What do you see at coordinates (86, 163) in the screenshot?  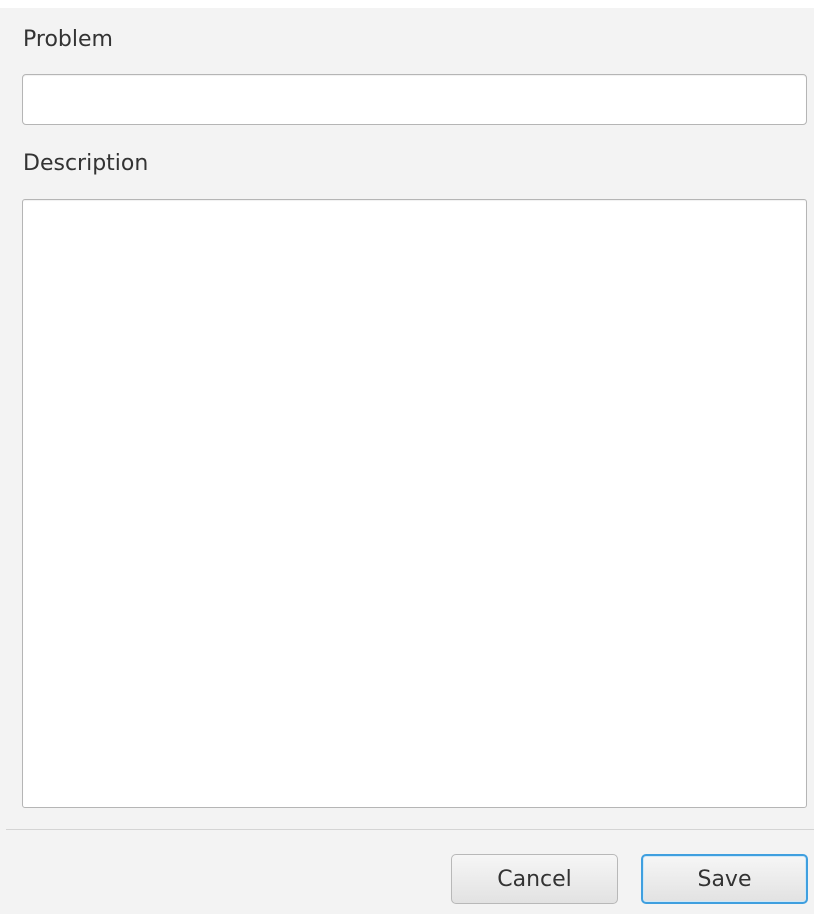 I see `description-label: Description` at bounding box center [86, 163].